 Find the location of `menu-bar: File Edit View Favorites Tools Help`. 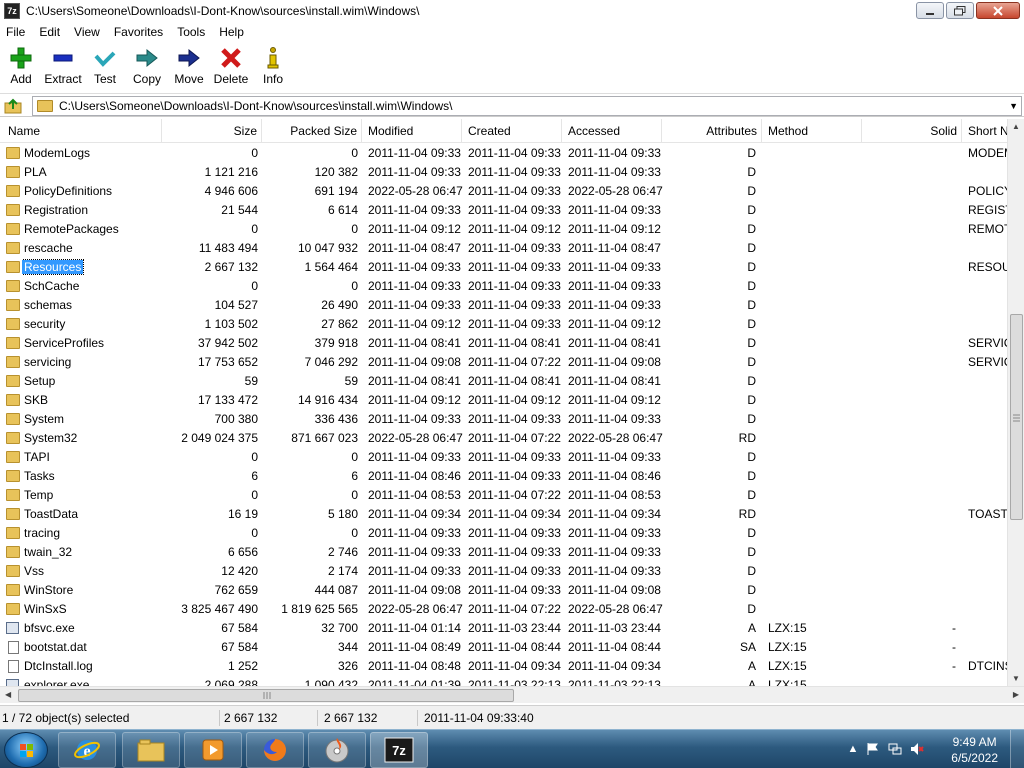

menu-bar: File Edit View Favorites Tools Help is located at coordinates (512, 32).